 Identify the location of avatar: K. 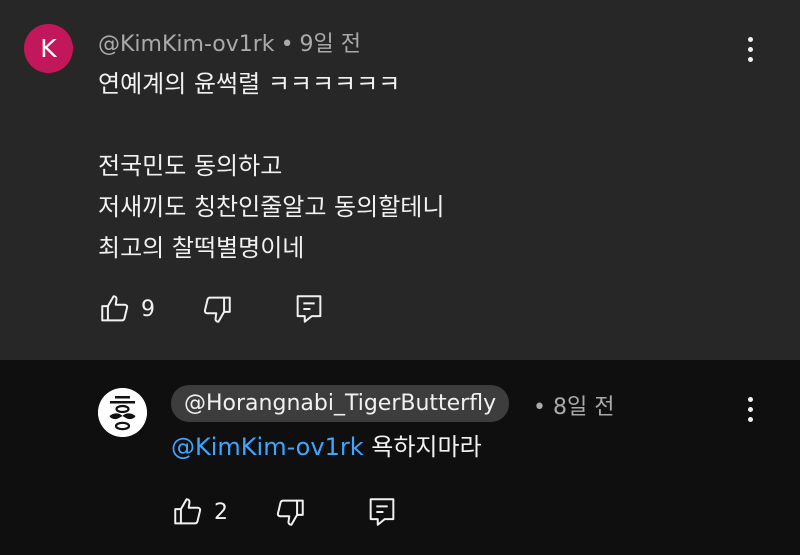
(48, 48).